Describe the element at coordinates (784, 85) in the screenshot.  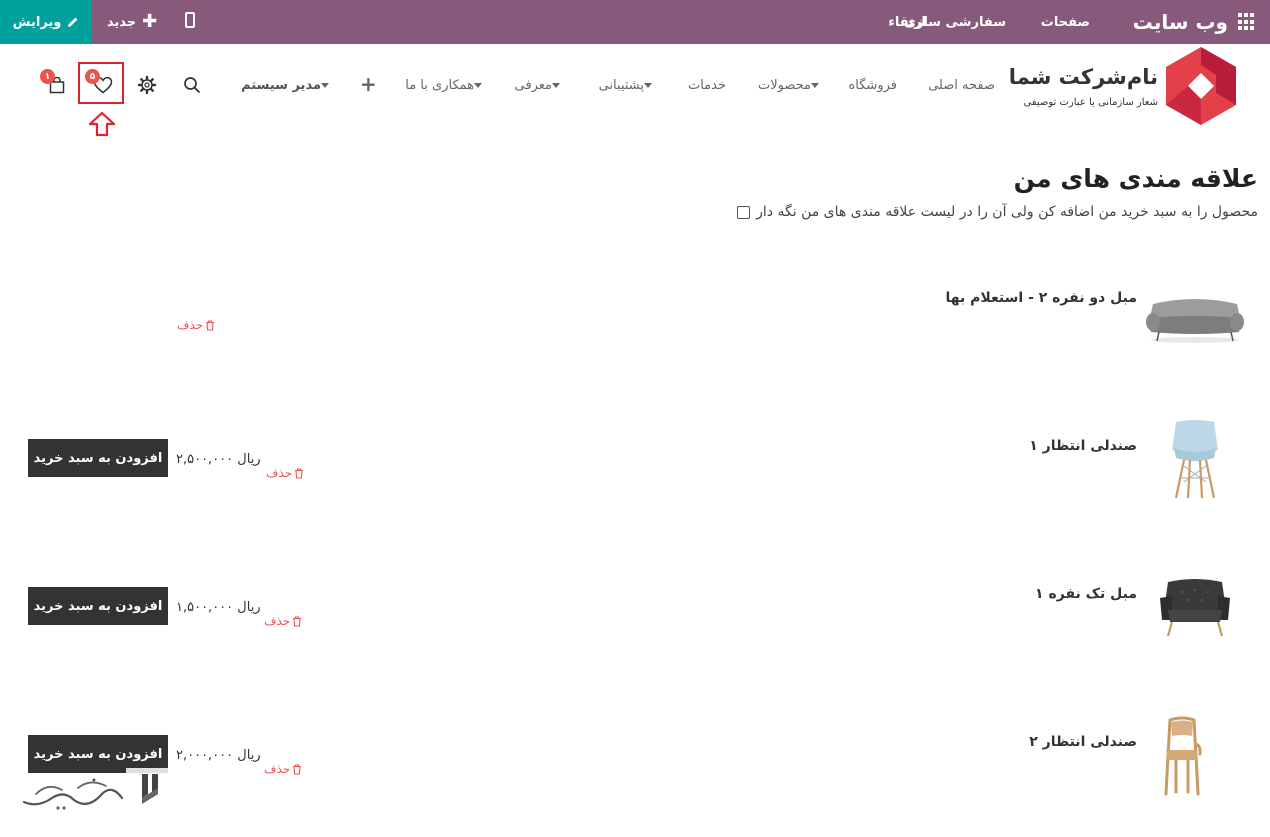
I see `nav-products-label: محصولات` at that location.